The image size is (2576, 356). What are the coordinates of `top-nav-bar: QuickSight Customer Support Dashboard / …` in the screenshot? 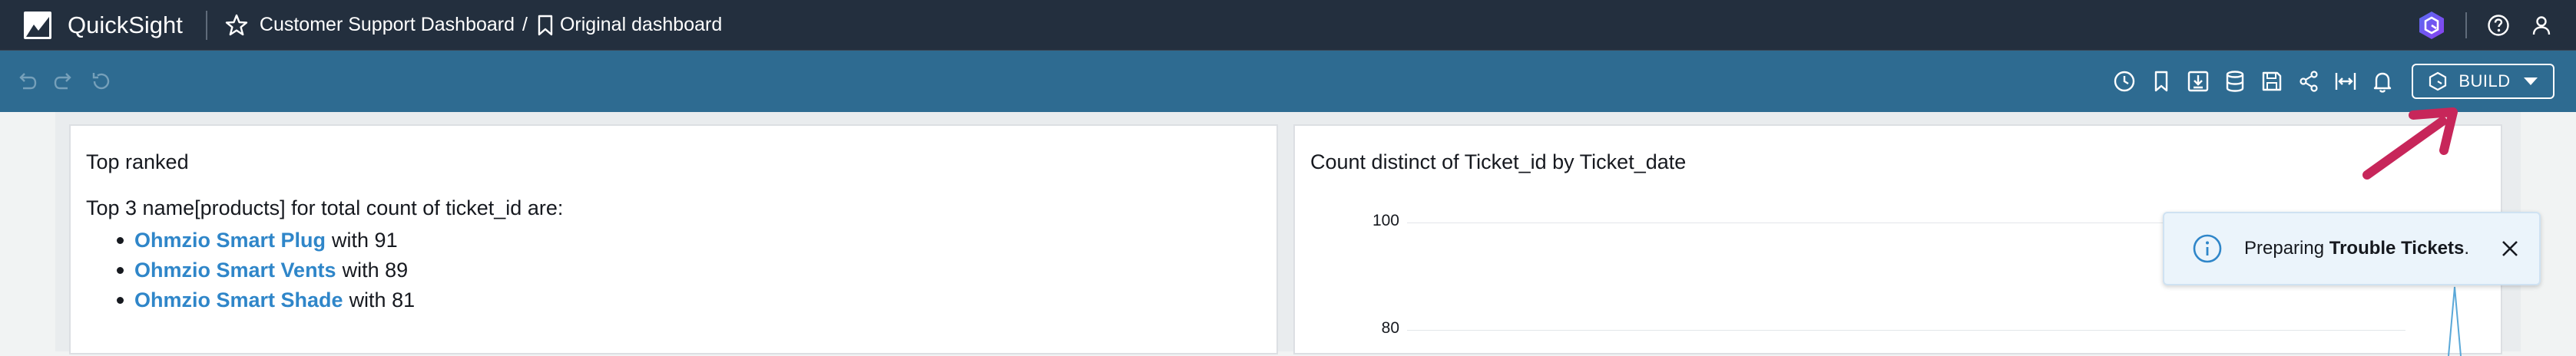 It's located at (1288, 25).